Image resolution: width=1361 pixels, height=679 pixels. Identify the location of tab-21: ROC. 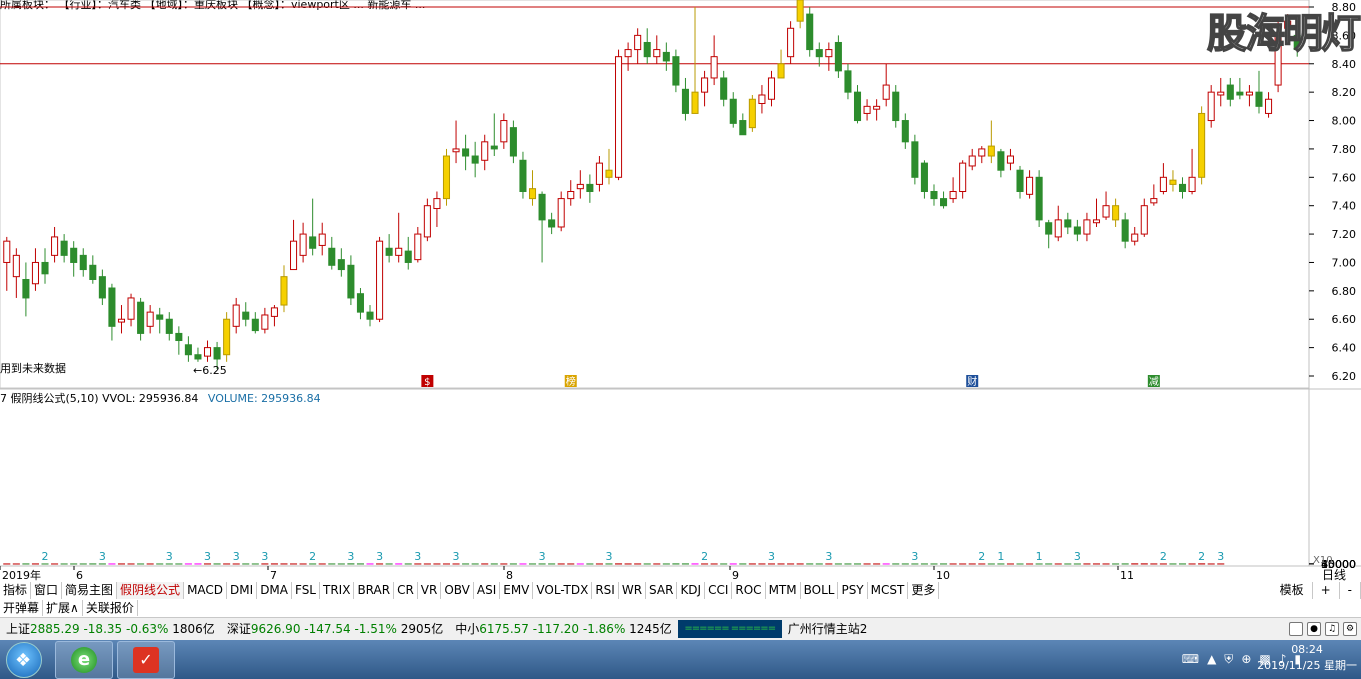
(749, 590).